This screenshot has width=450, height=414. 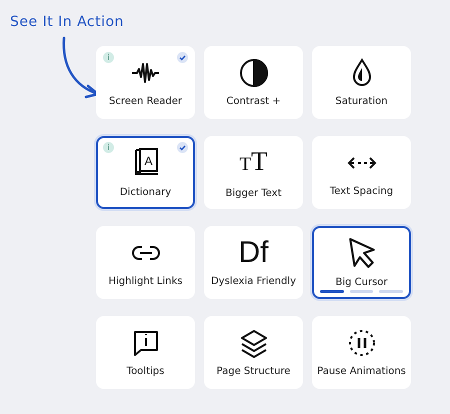 What do you see at coordinates (146, 192) in the screenshot?
I see `tile-label: Dictionary` at bounding box center [146, 192].